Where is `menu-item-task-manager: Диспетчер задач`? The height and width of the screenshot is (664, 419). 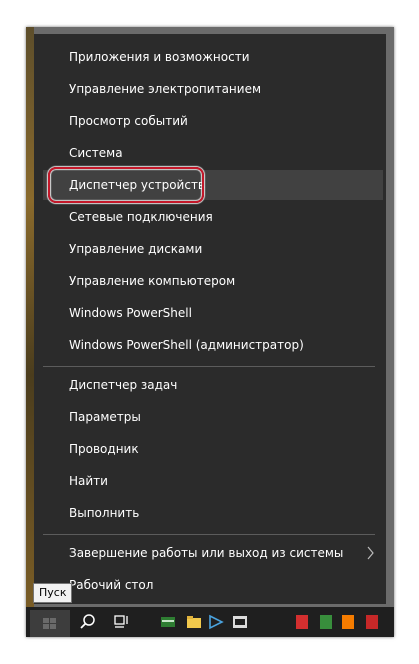 menu-item-task-manager: Диспетчер задач is located at coordinates (210, 385).